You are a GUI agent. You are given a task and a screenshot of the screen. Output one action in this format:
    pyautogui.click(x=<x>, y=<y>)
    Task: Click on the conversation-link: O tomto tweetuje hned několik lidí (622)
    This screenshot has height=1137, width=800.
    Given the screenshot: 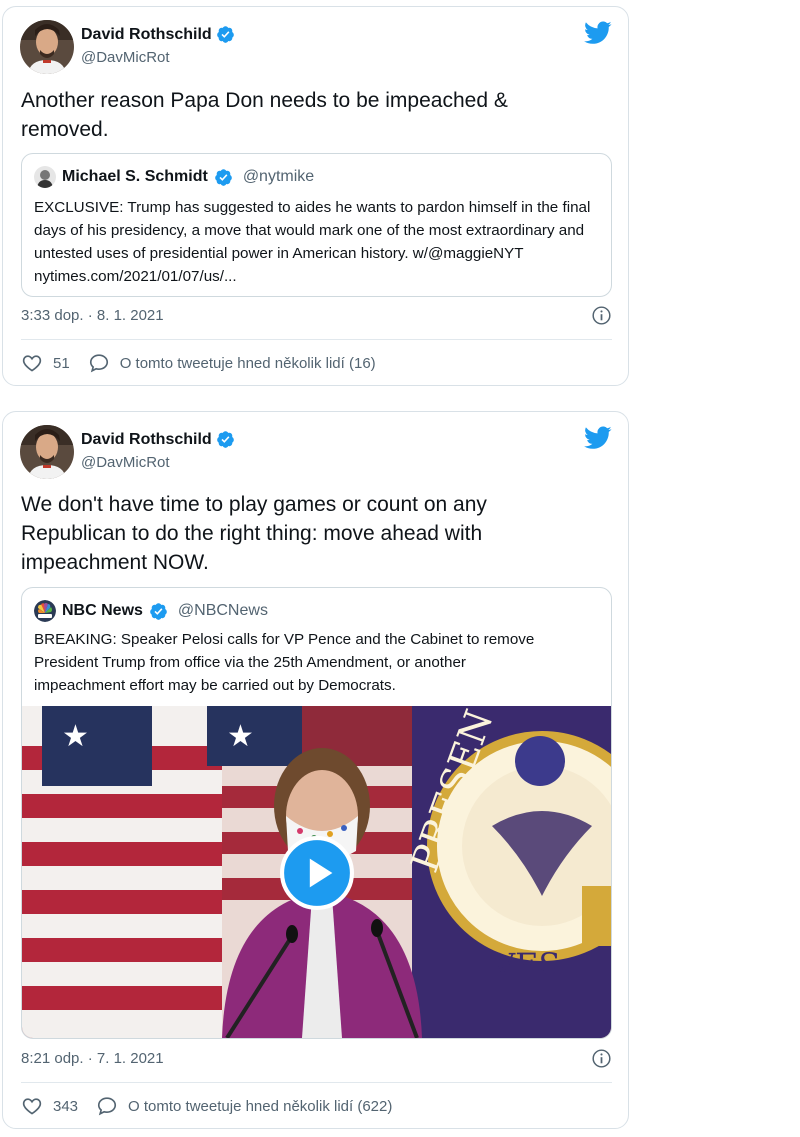 What is the action you would take?
    pyautogui.click(x=260, y=1106)
    